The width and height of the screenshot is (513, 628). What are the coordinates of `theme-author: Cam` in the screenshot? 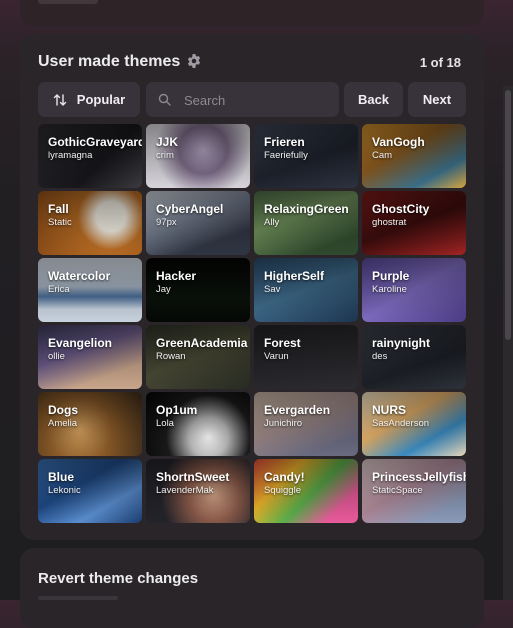 It's located at (382, 155).